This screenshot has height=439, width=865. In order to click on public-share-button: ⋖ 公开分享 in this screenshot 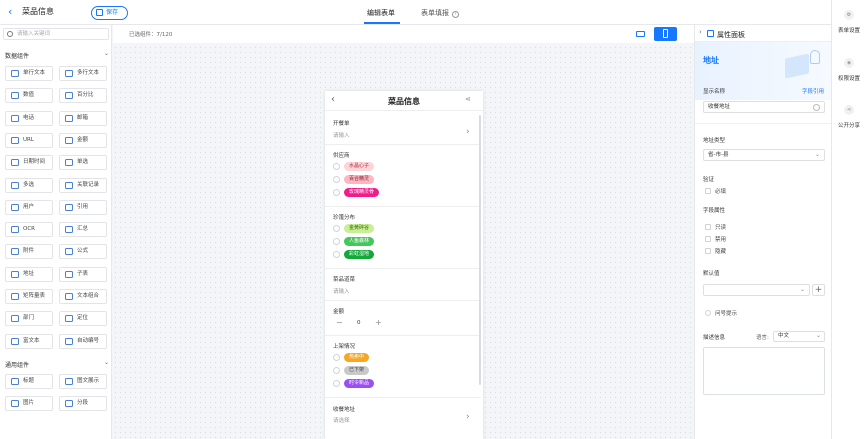, I will do `click(848, 119)`.